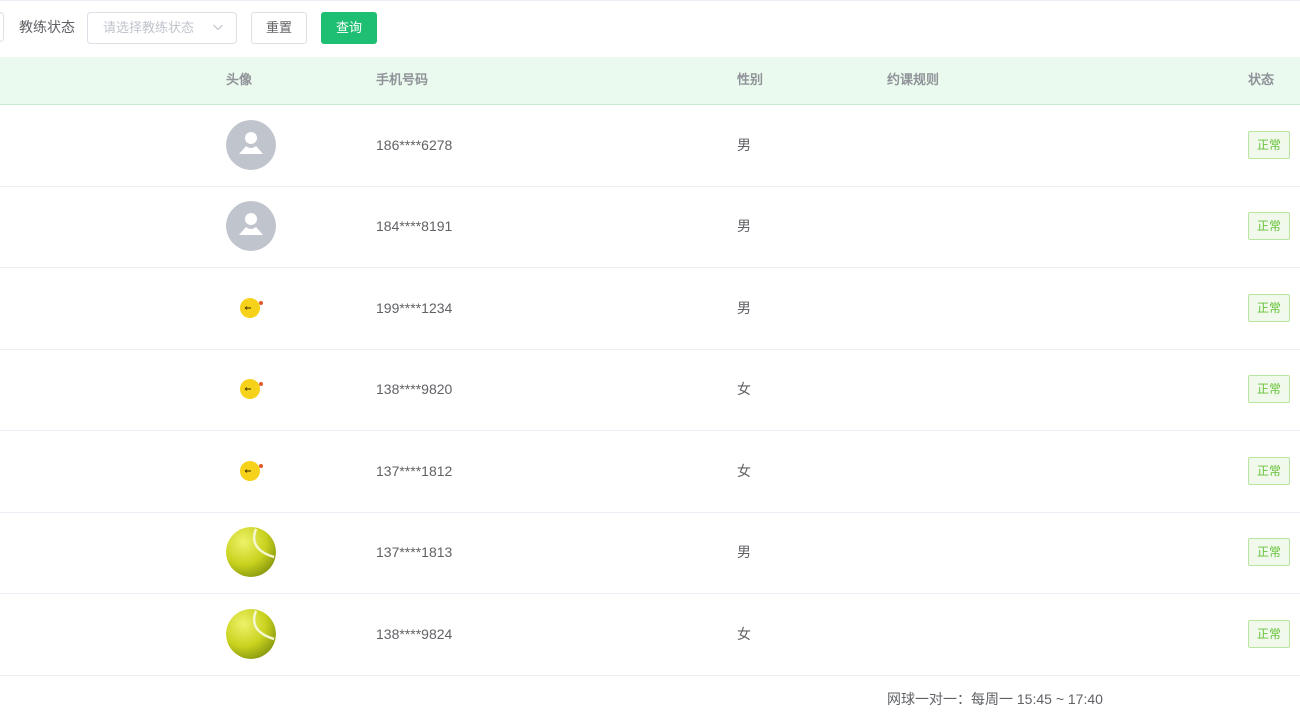 This screenshot has height=717, width=1300. Describe the element at coordinates (414, 552) in the screenshot. I see `phone-cell: 137****1813` at that location.